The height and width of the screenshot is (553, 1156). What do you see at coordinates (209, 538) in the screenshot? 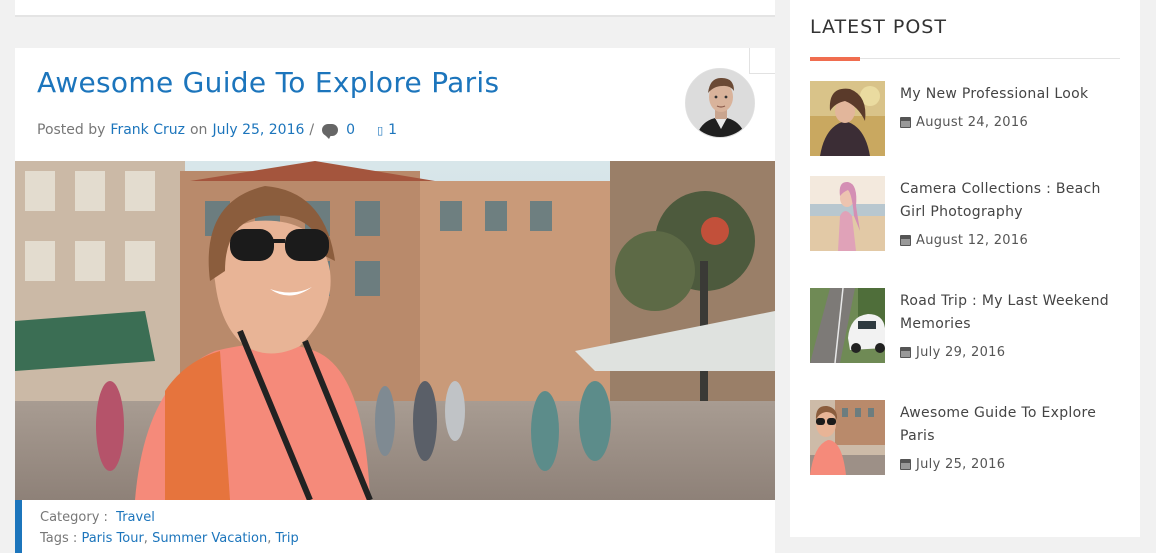
I see `tag-link: Summer Vacation` at bounding box center [209, 538].